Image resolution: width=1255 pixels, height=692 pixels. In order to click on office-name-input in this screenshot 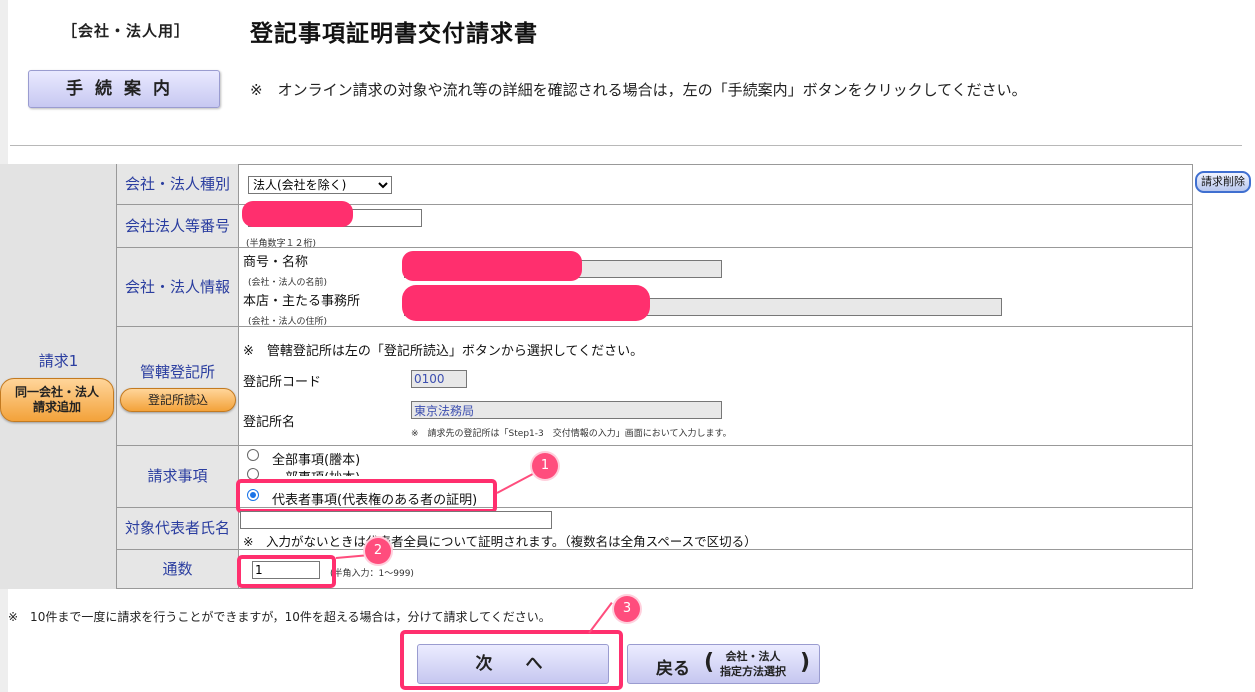, I will do `click(566, 410)`.